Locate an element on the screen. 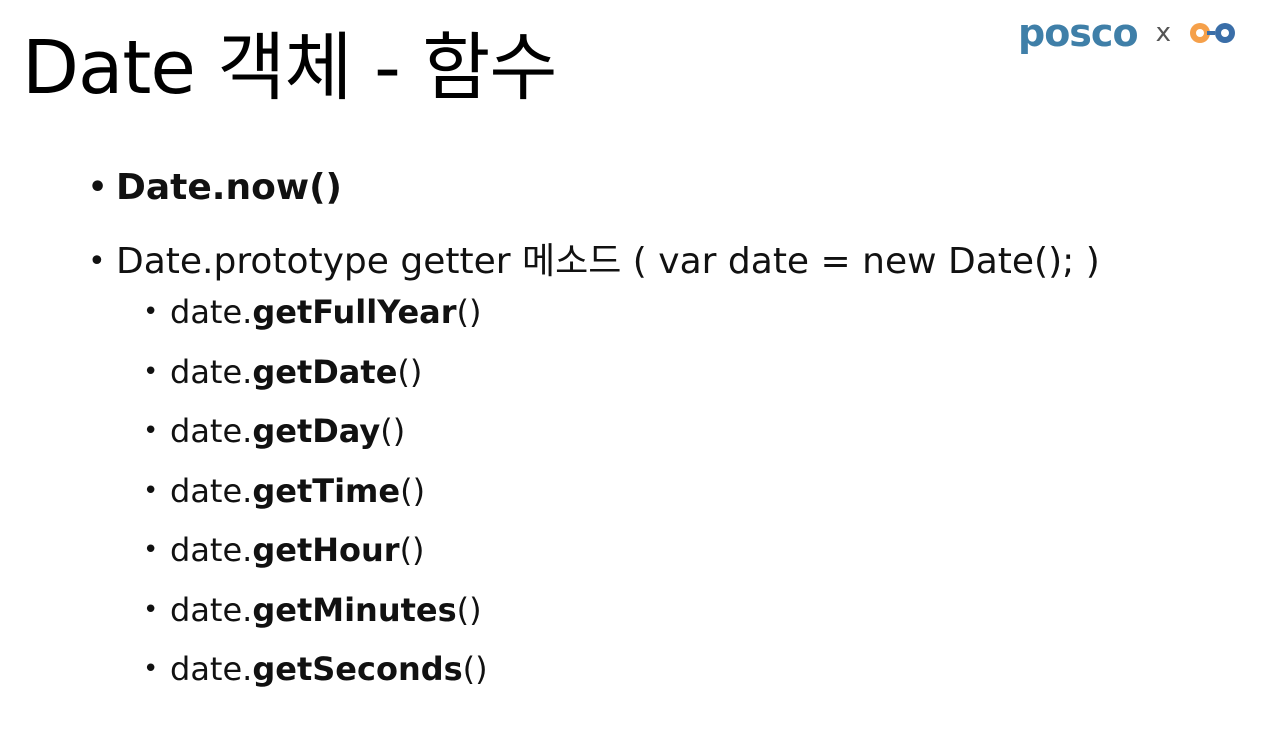 The width and height of the screenshot is (1266, 737). method-name: getDay is located at coordinates (316, 431).